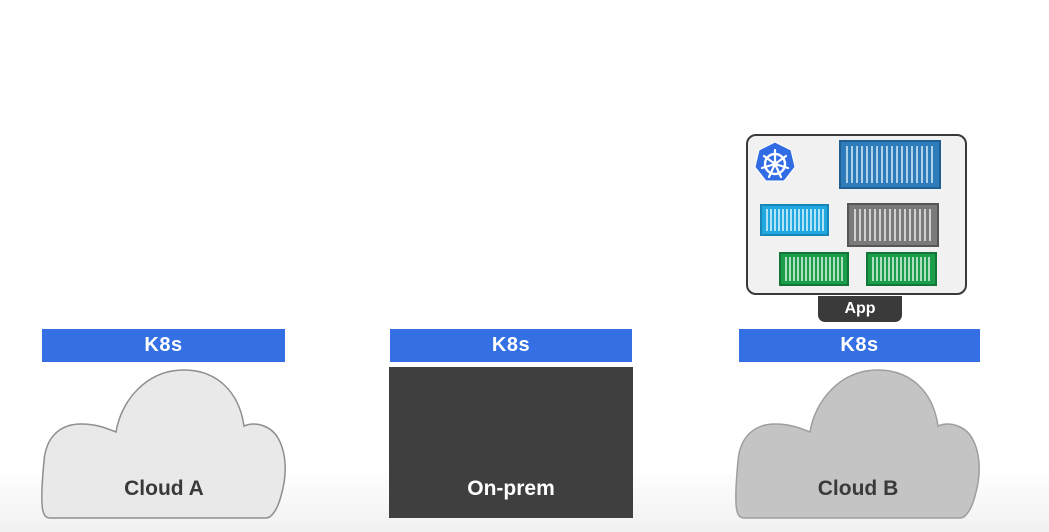 The height and width of the screenshot is (532, 1049). I want to click on k8s-bar-cloud-a: K8s, so click(163, 345).